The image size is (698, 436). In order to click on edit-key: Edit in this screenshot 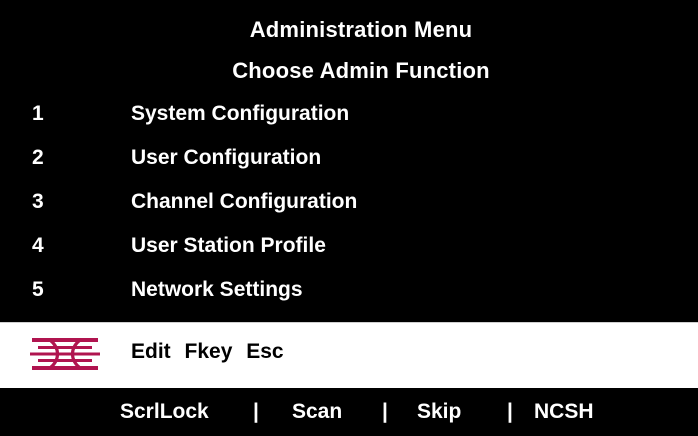, I will do `click(151, 351)`.